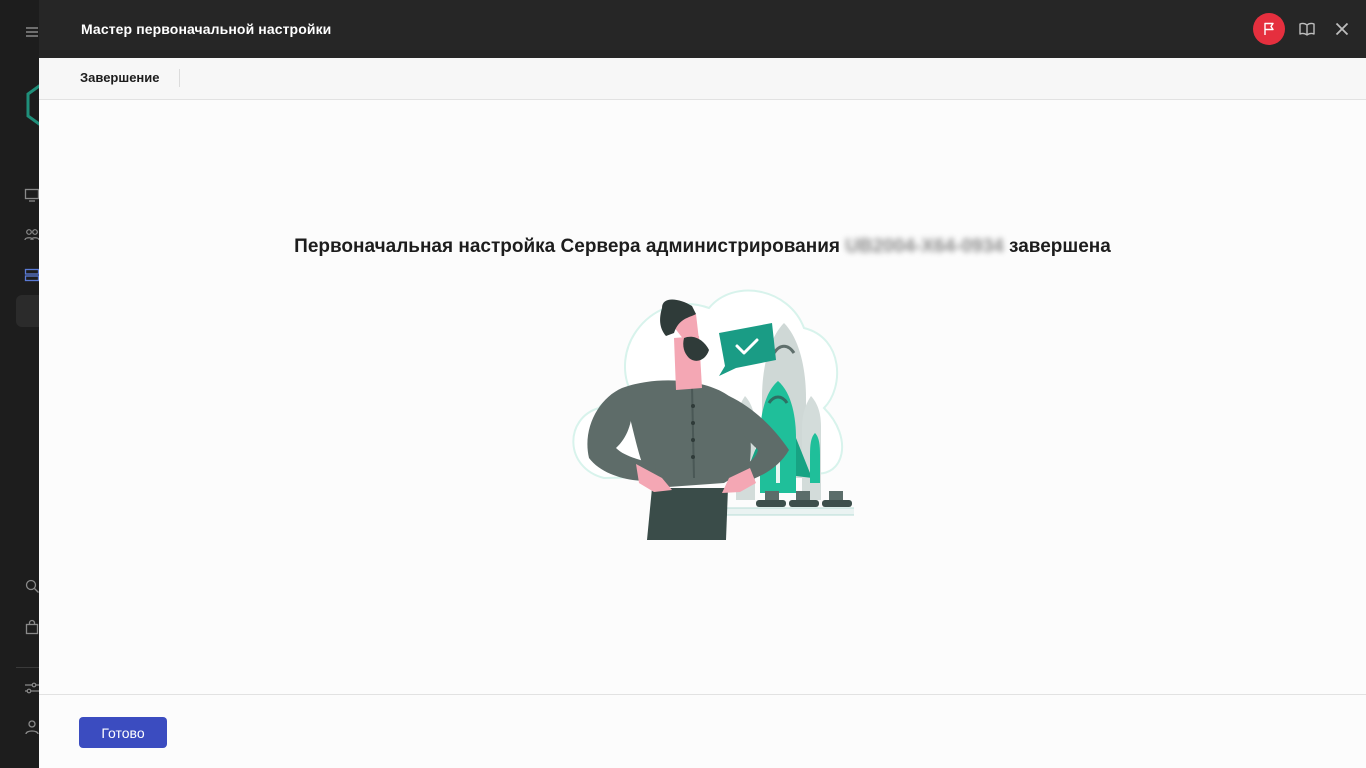  What do you see at coordinates (206, 29) in the screenshot?
I see `wizard-title: Мастер первоначальной настройки` at bounding box center [206, 29].